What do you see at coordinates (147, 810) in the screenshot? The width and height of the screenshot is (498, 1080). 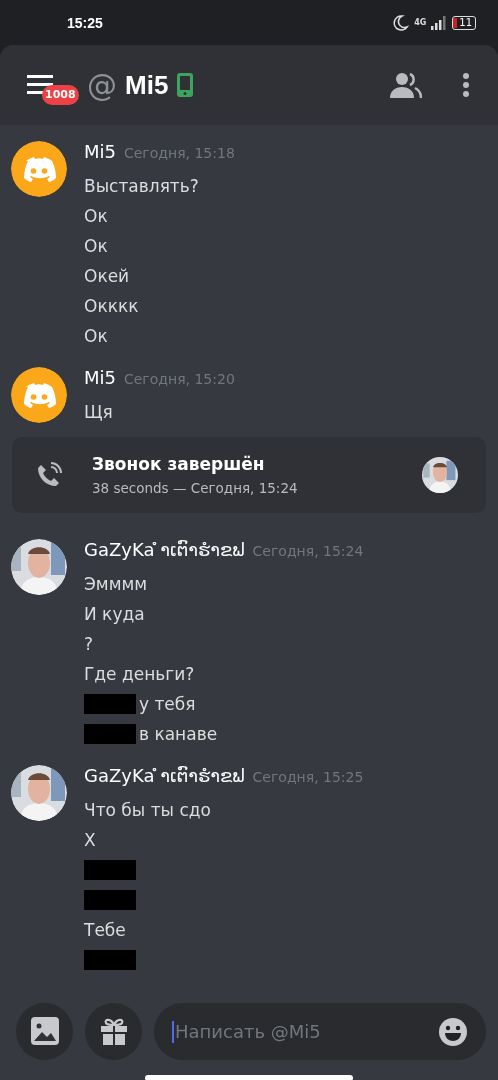 I see `message-text: Что бы ты сдо` at bounding box center [147, 810].